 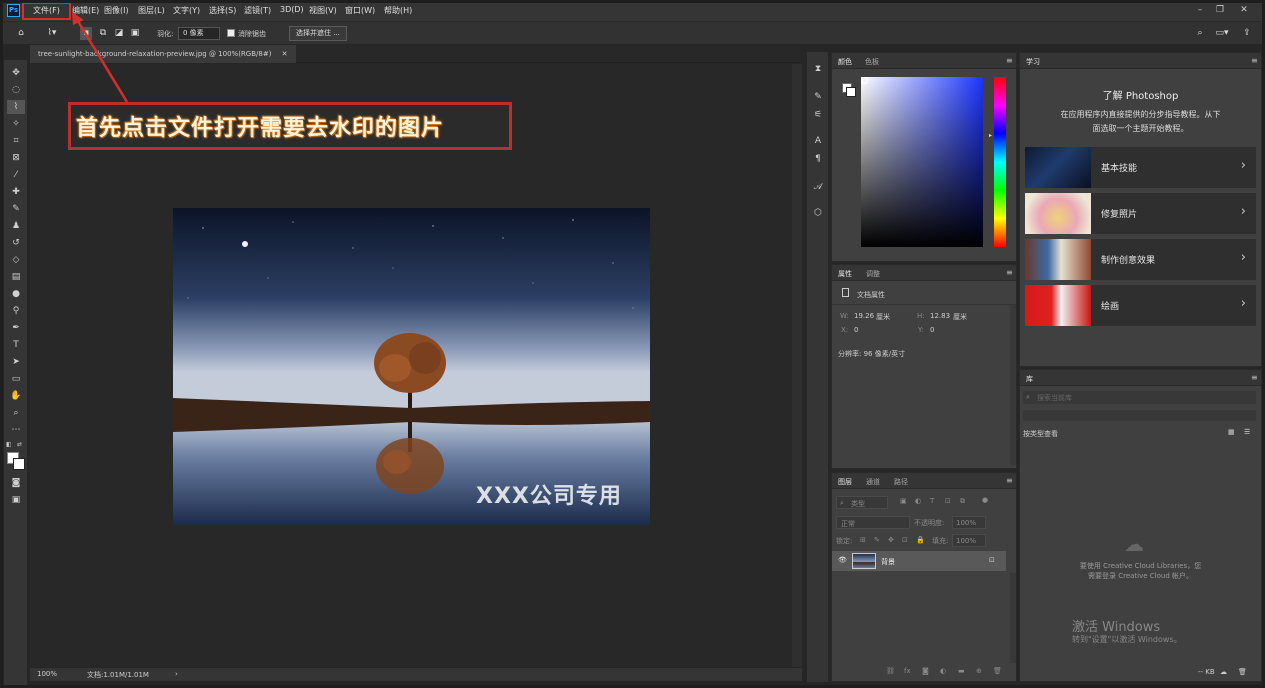 I want to click on type-tool-icon: T, so click(x=16, y=345).